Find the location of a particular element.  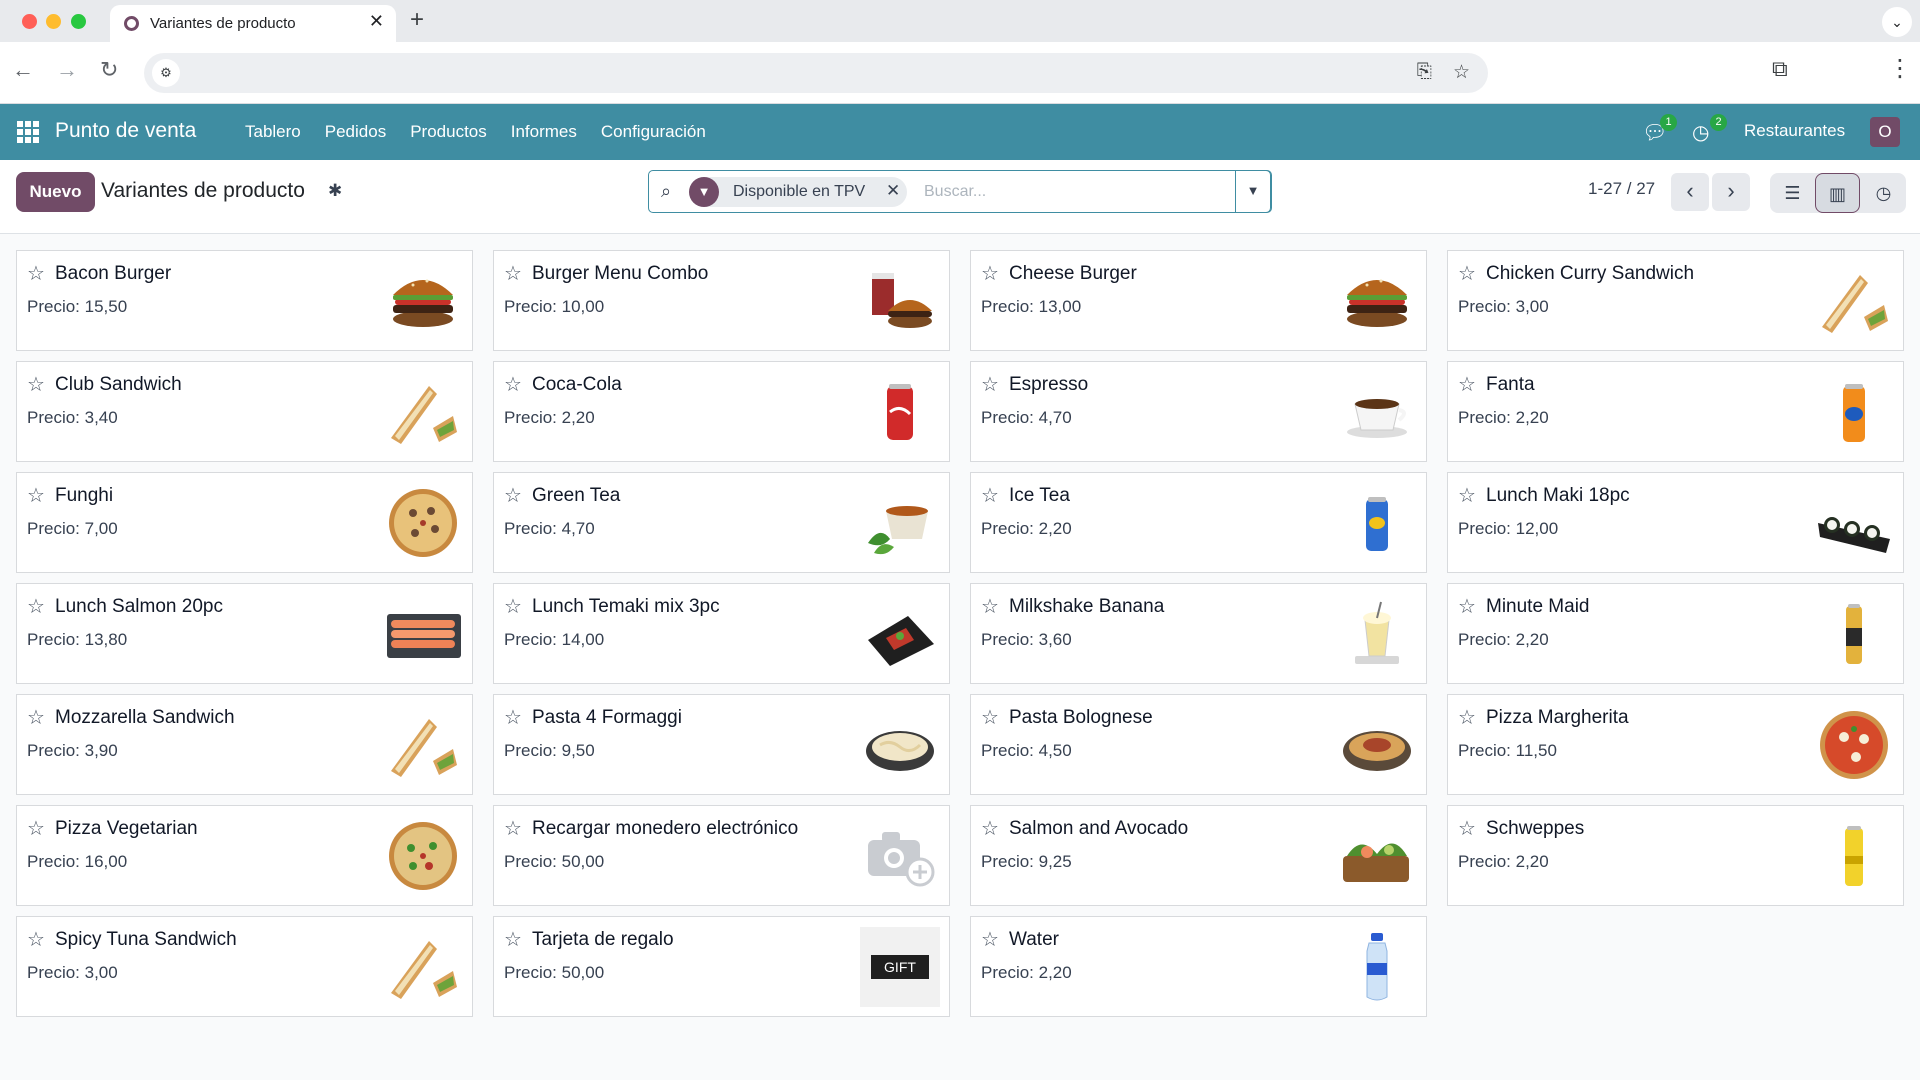

product-card: ☆ Milkshake Banana Precio: 3,60 is located at coordinates (1198, 633).